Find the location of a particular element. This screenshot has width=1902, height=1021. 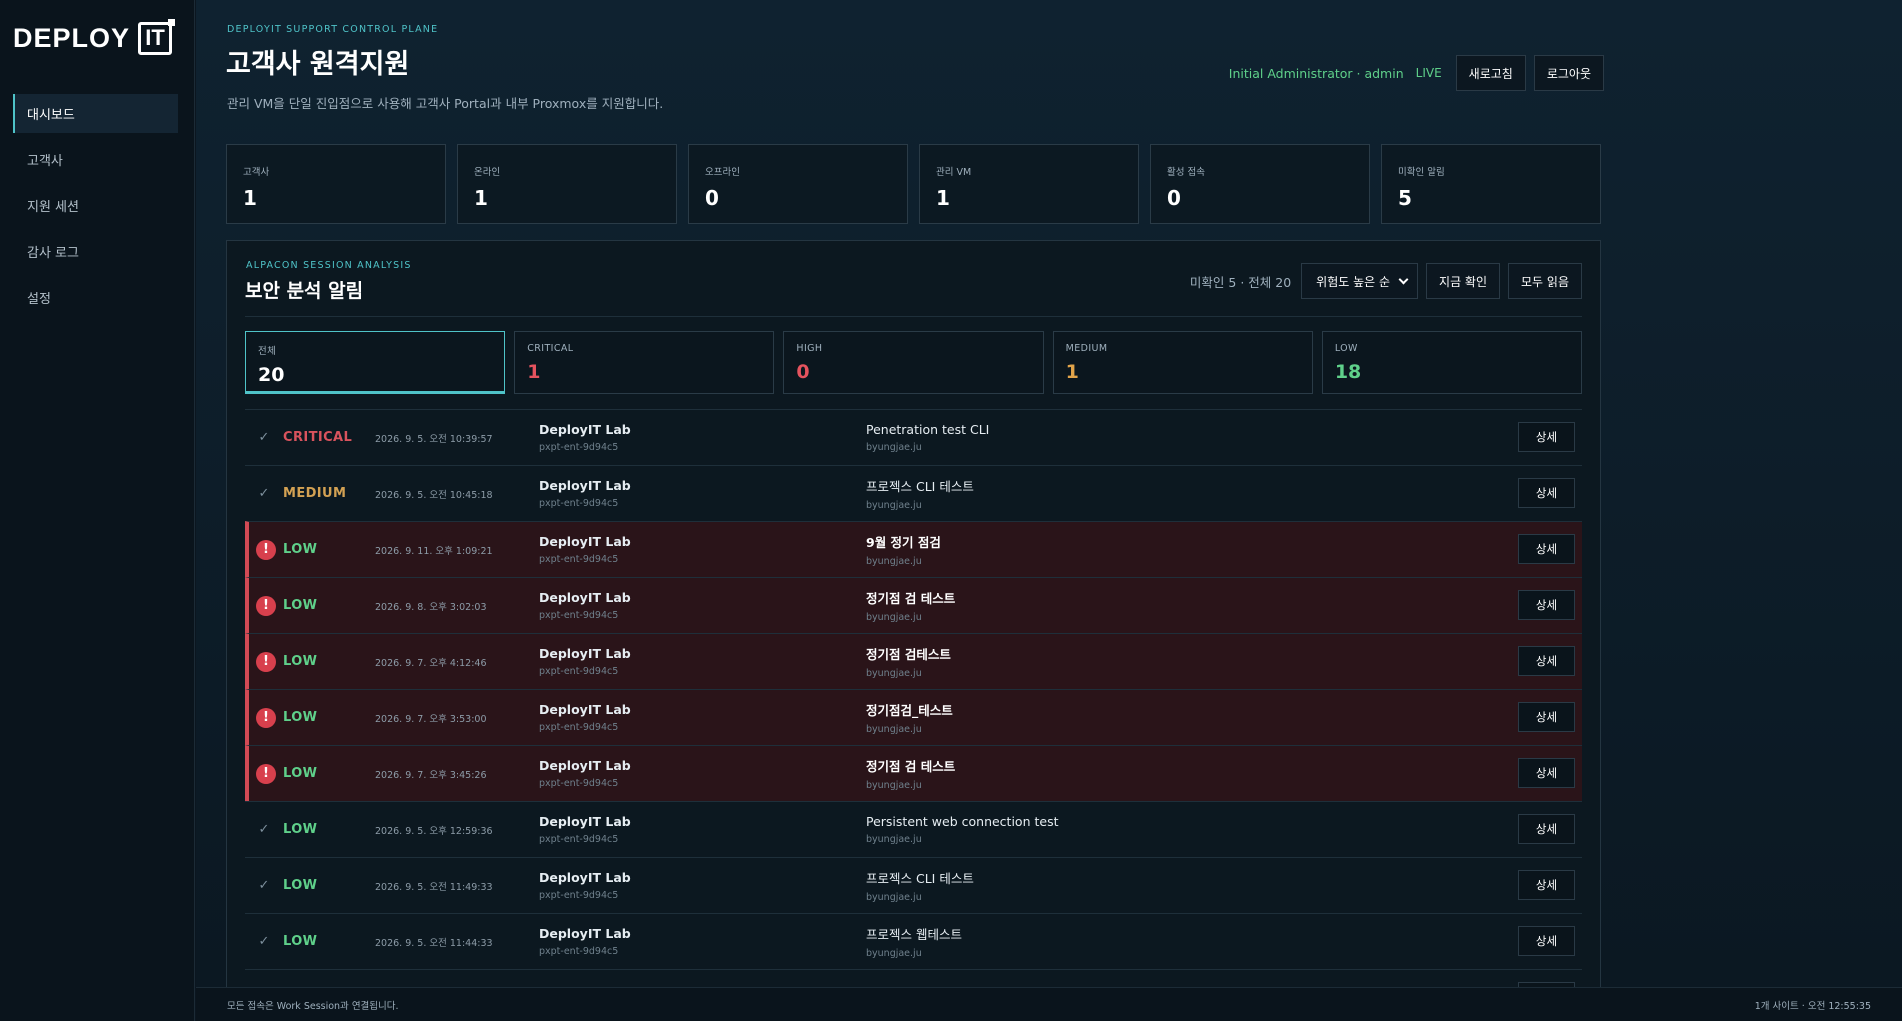

filter-medium: MEDIUM 1 is located at coordinates (1182, 362).